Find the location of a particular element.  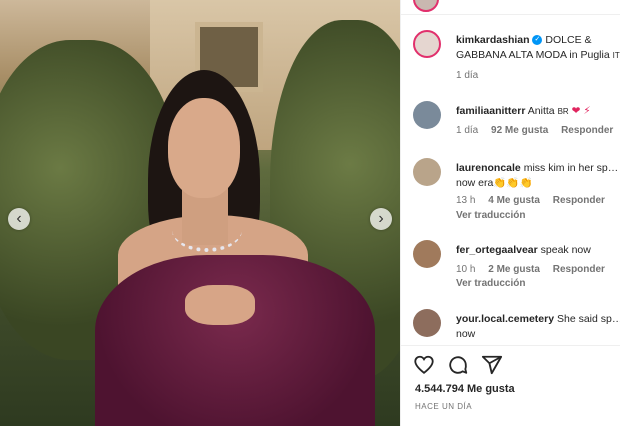

comment-username: familiaanitterr is located at coordinates (490, 111).